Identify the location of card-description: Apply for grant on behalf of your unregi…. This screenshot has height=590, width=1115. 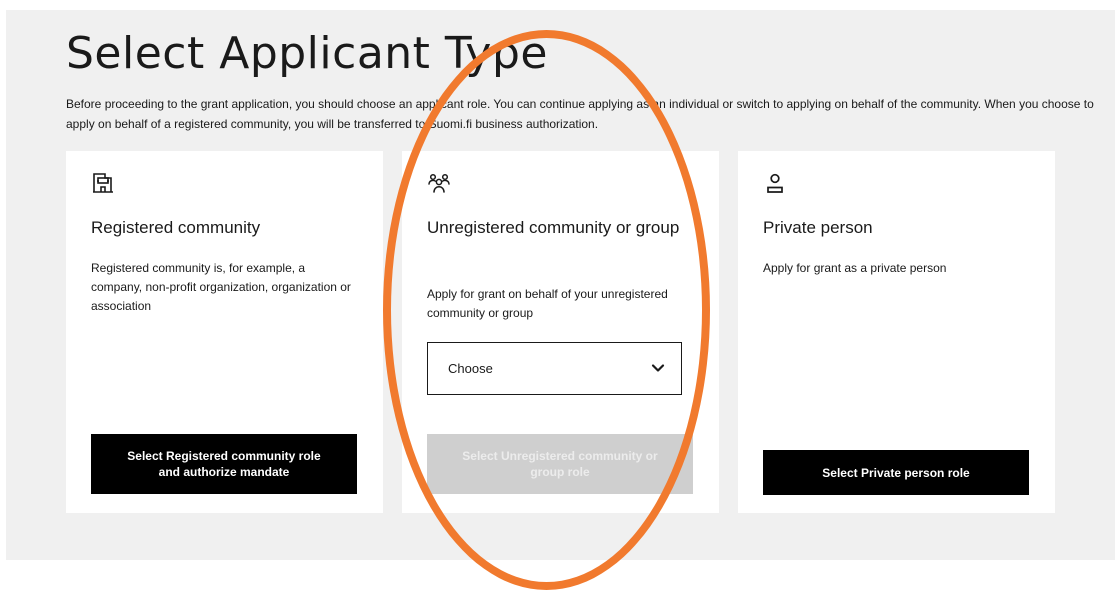
(547, 303).